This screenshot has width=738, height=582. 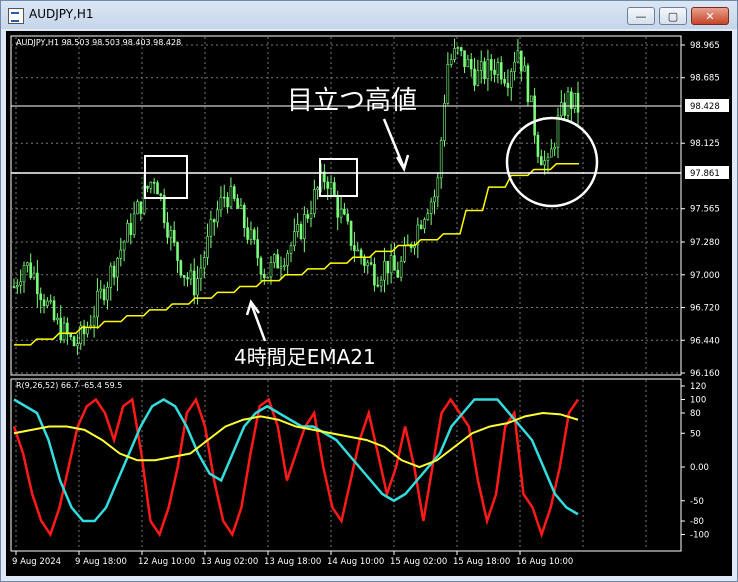 What do you see at coordinates (705, 79) in the screenshot?
I see `price-tick-label: 98.685` at bounding box center [705, 79].